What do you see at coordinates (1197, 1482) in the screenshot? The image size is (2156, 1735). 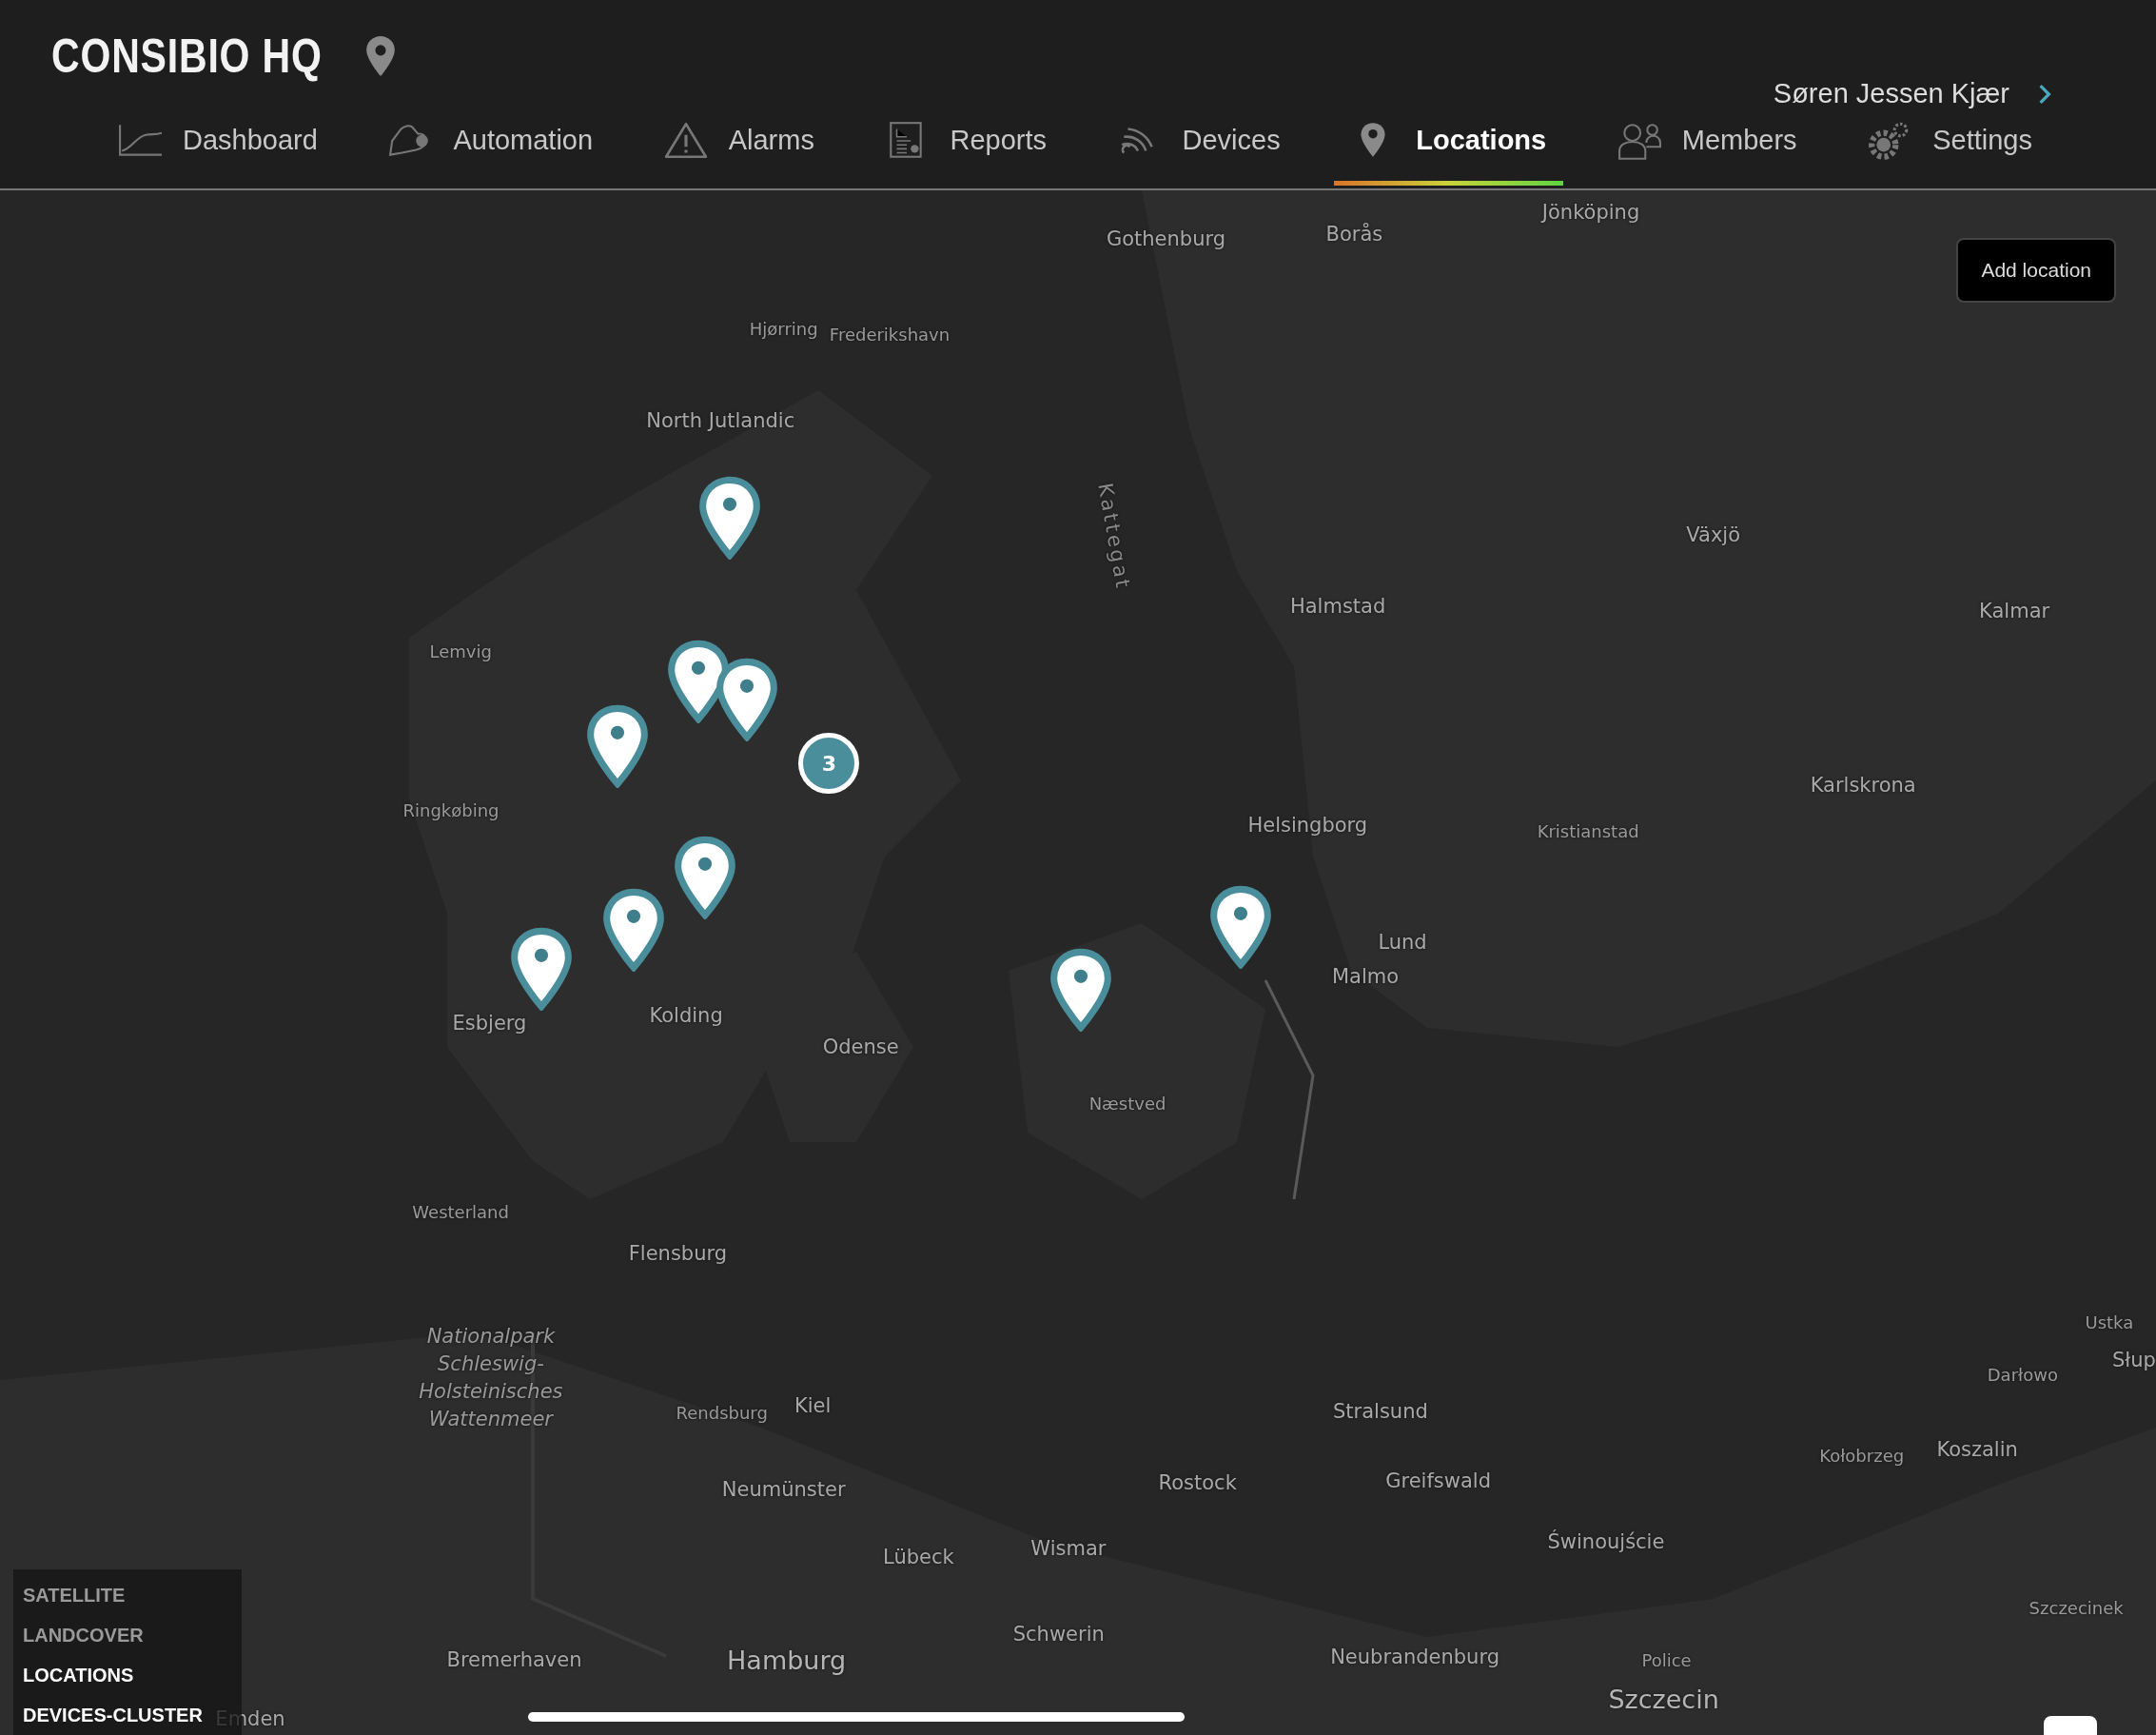 I see `place-label: Rostock` at bounding box center [1197, 1482].